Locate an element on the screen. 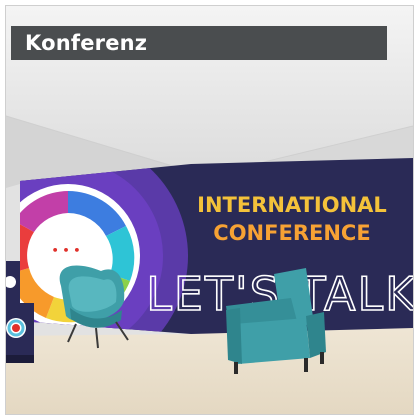 This screenshot has height=415, width=414. card-title: Konferenz is located at coordinates (86, 43).